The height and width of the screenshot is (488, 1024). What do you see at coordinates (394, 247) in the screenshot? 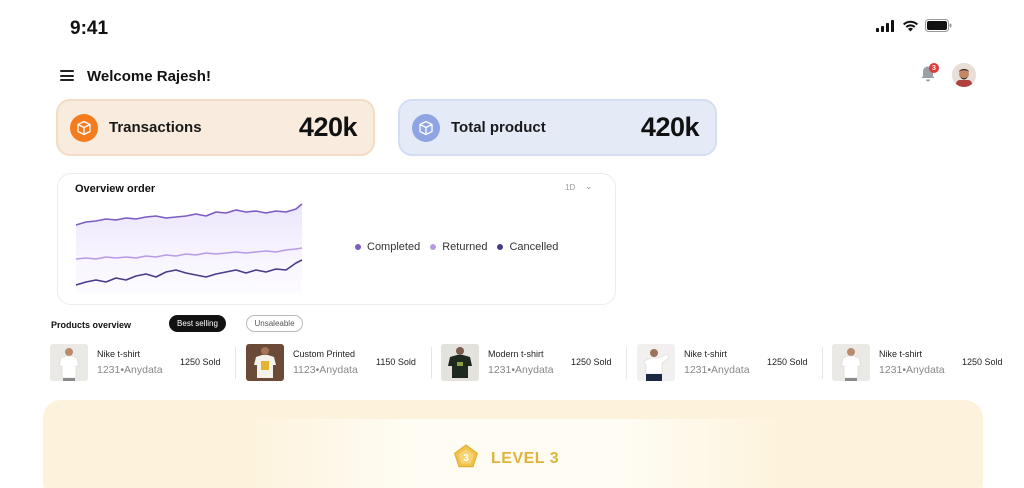
I see `legend-label: Completed` at bounding box center [394, 247].